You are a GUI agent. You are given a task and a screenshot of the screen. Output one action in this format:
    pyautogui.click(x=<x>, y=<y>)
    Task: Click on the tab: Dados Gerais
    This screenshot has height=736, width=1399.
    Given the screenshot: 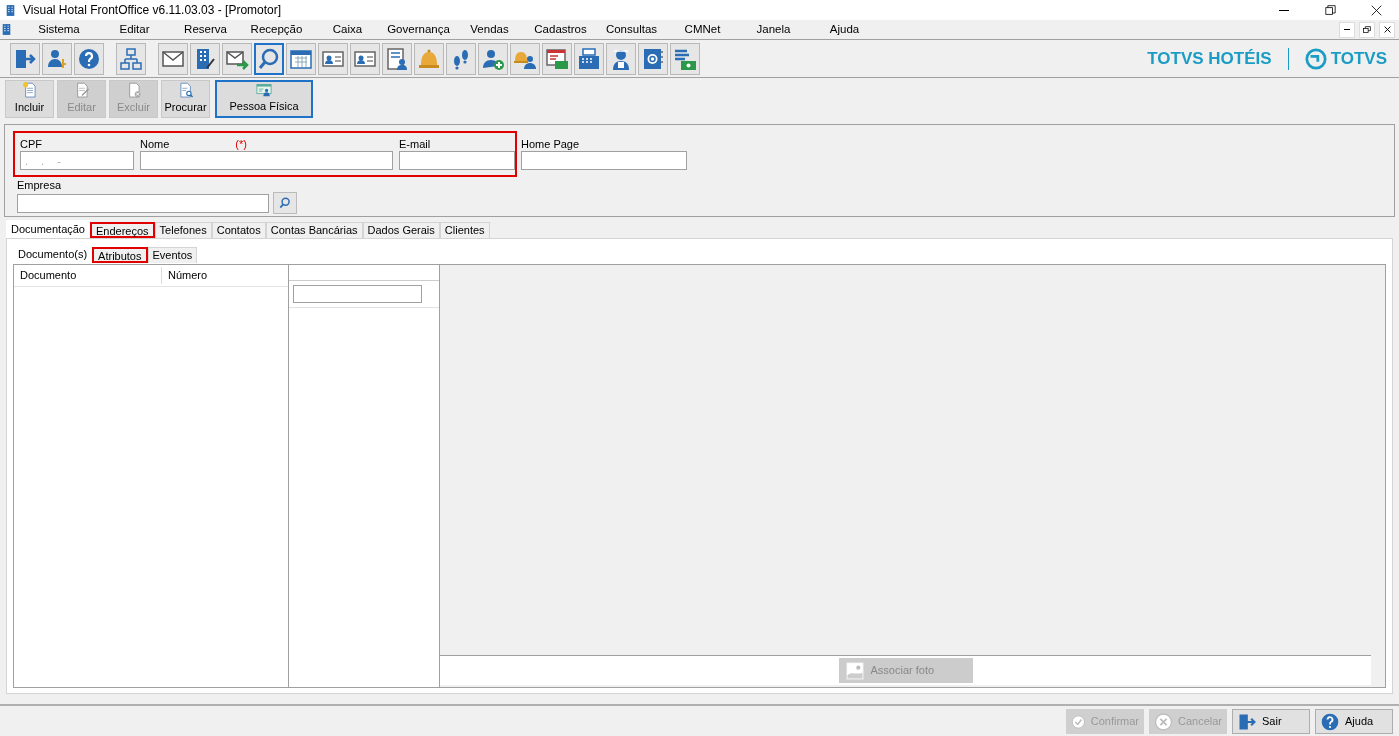 What is the action you would take?
    pyautogui.click(x=401, y=230)
    